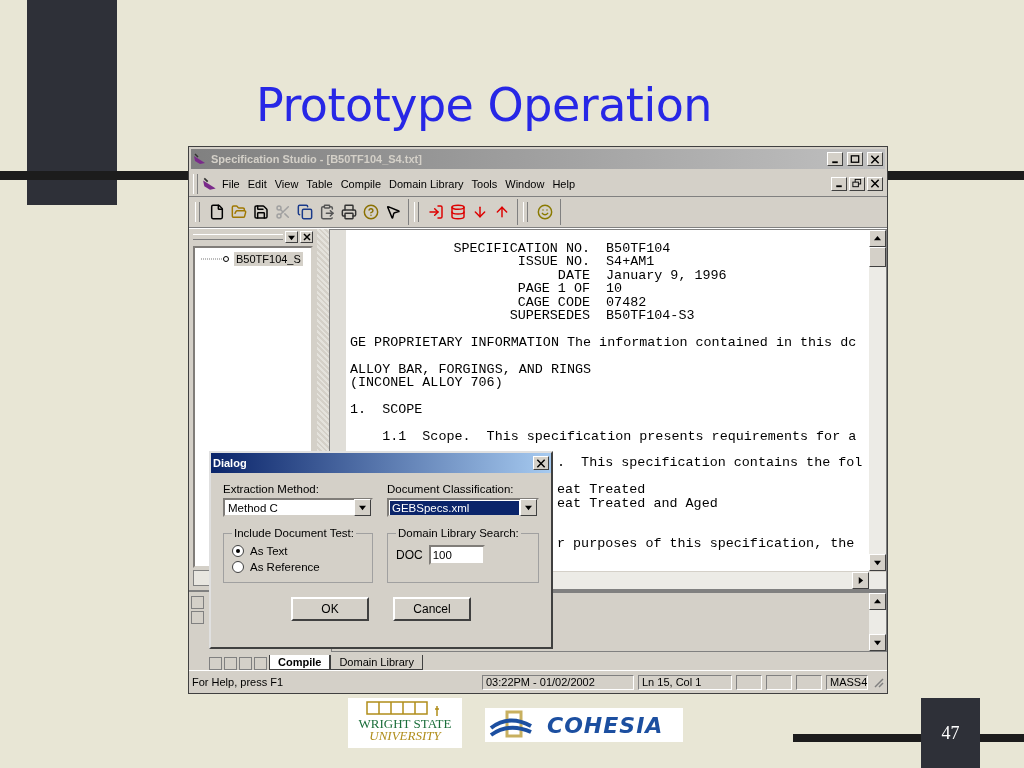 This screenshot has height=768, width=1024. Describe the element at coordinates (627, 302) in the screenshot. I see `header-value: 07482` at that location.